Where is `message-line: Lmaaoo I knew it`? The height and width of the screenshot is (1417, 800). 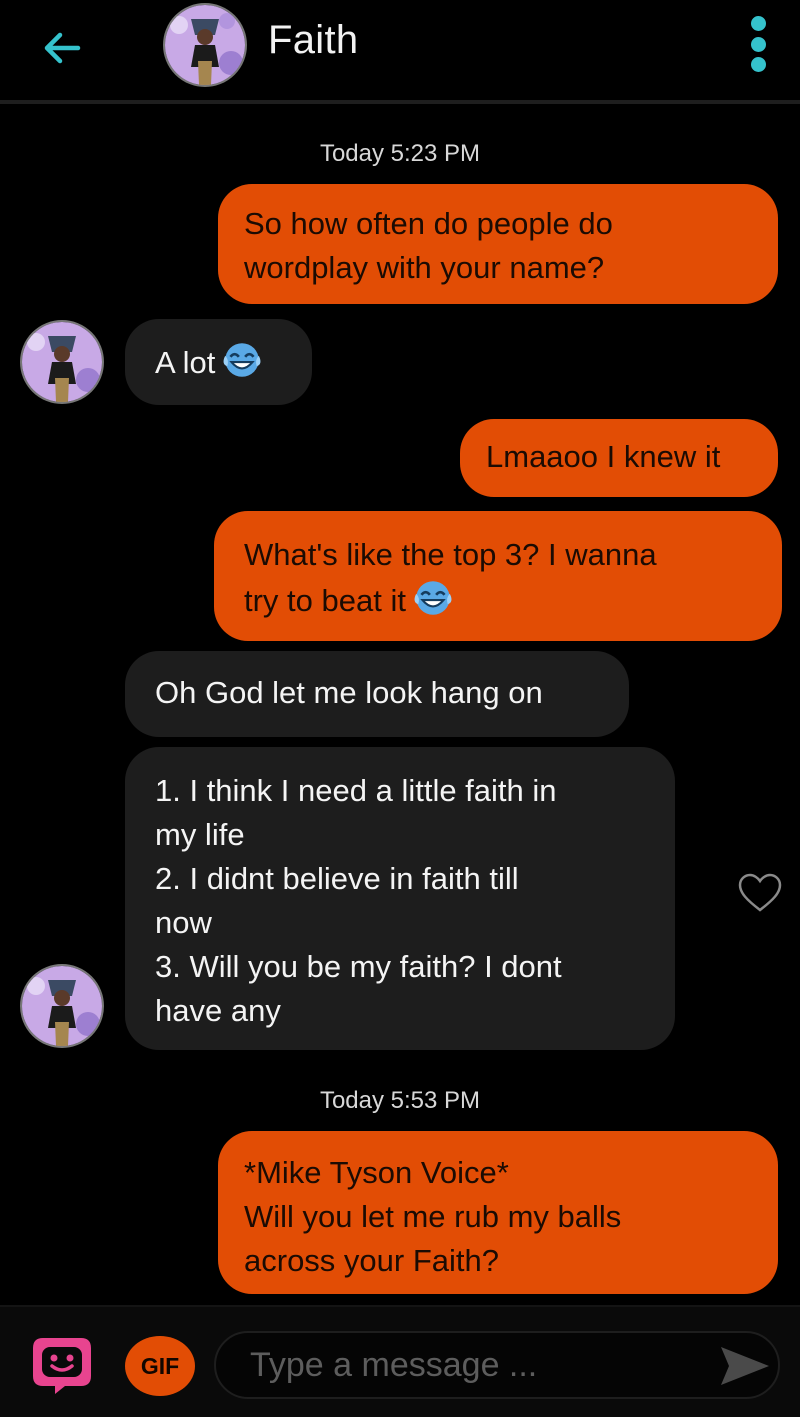 message-line: Lmaaoo I knew it is located at coordinates (603, 456).